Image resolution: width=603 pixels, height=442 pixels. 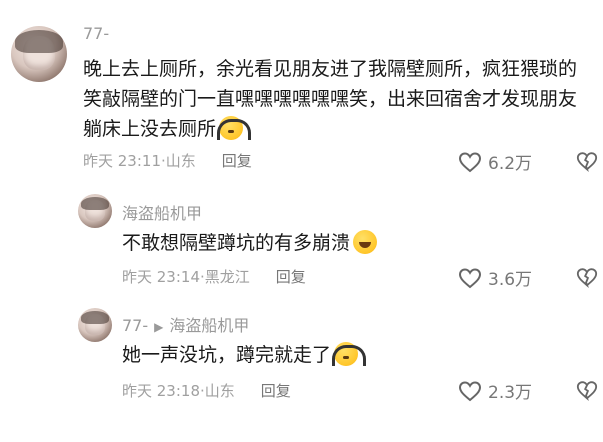 I want to click on comment-username: 77-, so click(x=96, y=33).